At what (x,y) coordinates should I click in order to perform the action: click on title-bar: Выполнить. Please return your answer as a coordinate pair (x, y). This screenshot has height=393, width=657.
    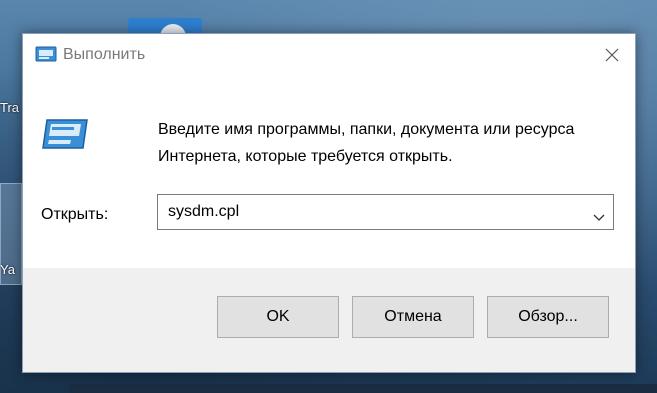
    Looking at the image, I should click on (329, 56).